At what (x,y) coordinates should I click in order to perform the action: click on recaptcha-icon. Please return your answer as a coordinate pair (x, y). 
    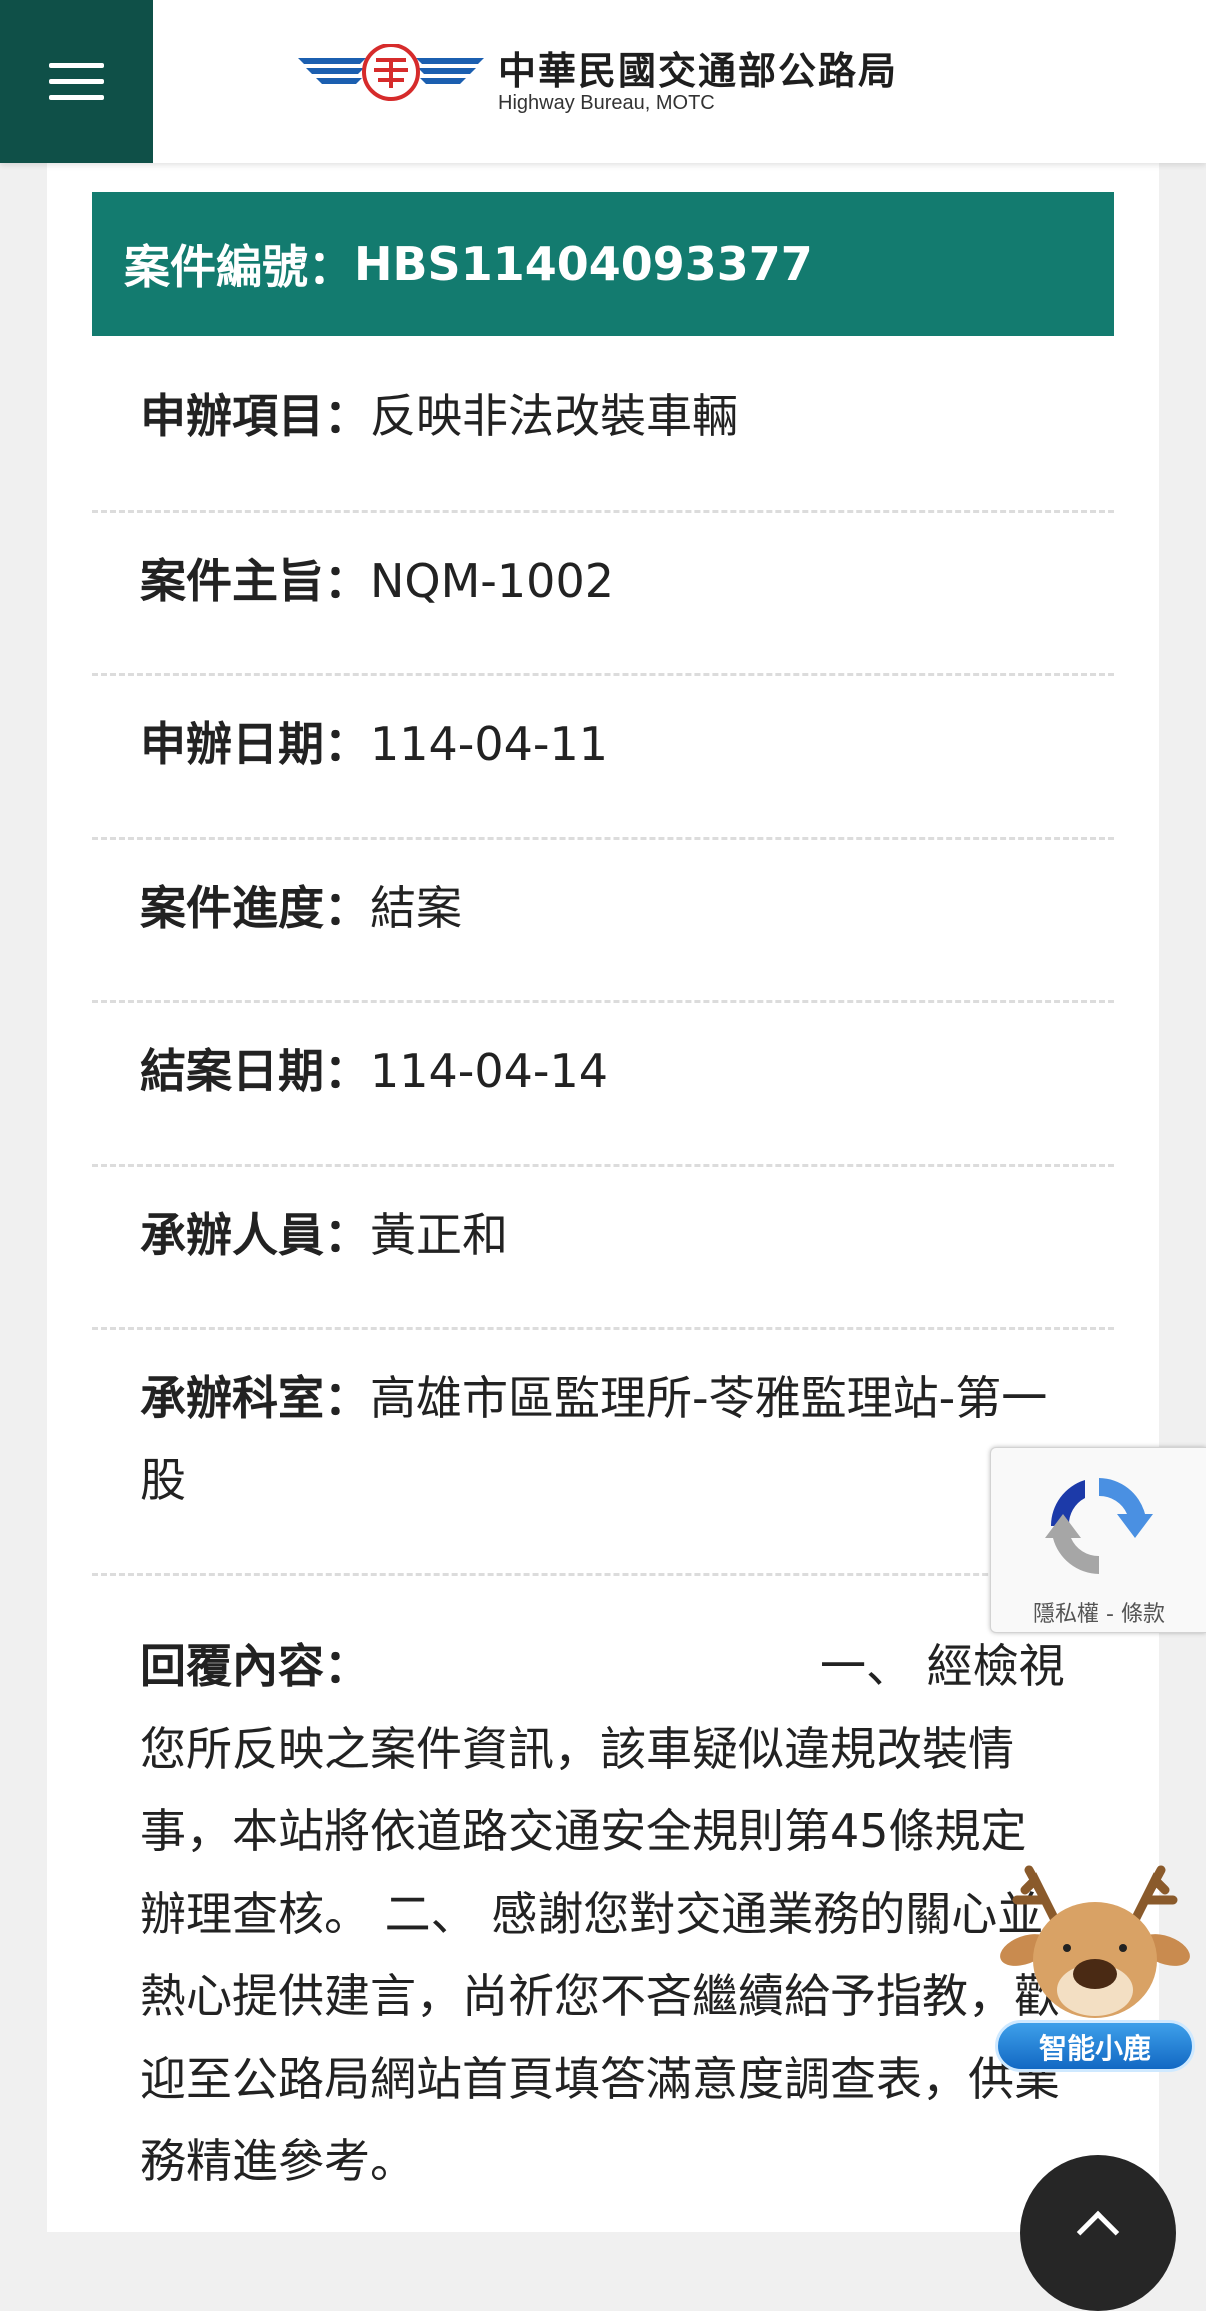
    Looking at the image, I should click on (1099, 1526).